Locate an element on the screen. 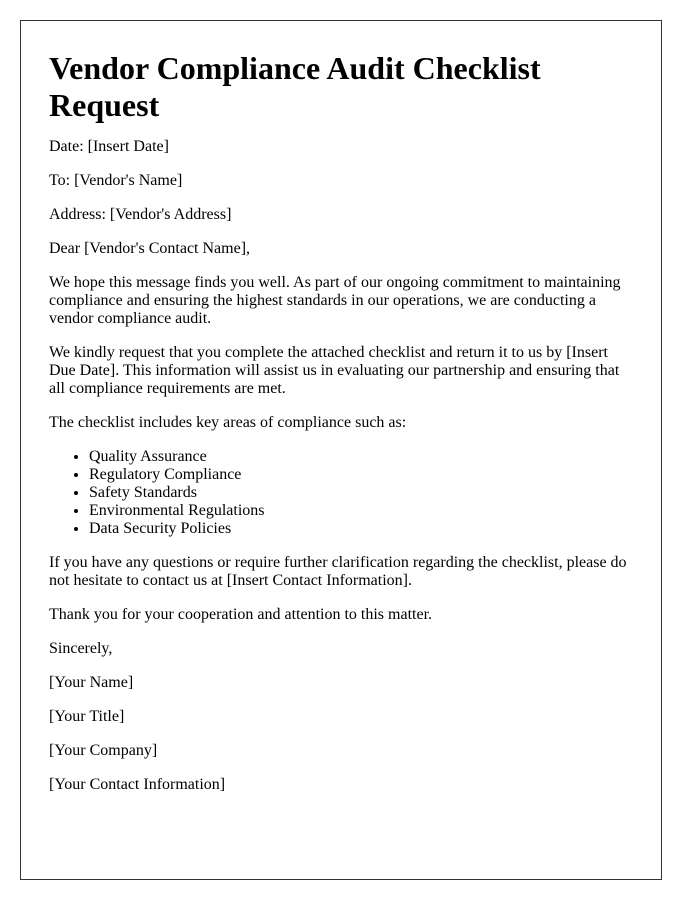 The height and width of the screenshot is (900, 700). signature-company: [Your Company] is located at coordinates (103, 750).